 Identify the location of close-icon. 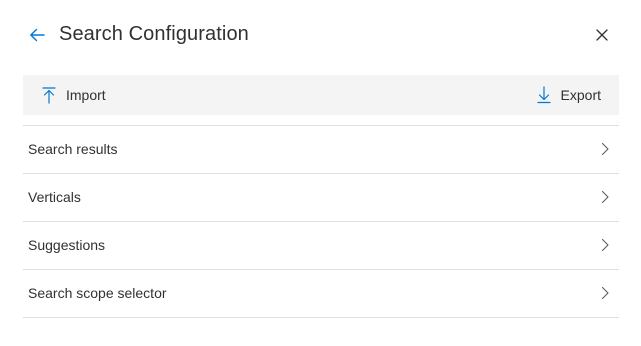
(602, 35).